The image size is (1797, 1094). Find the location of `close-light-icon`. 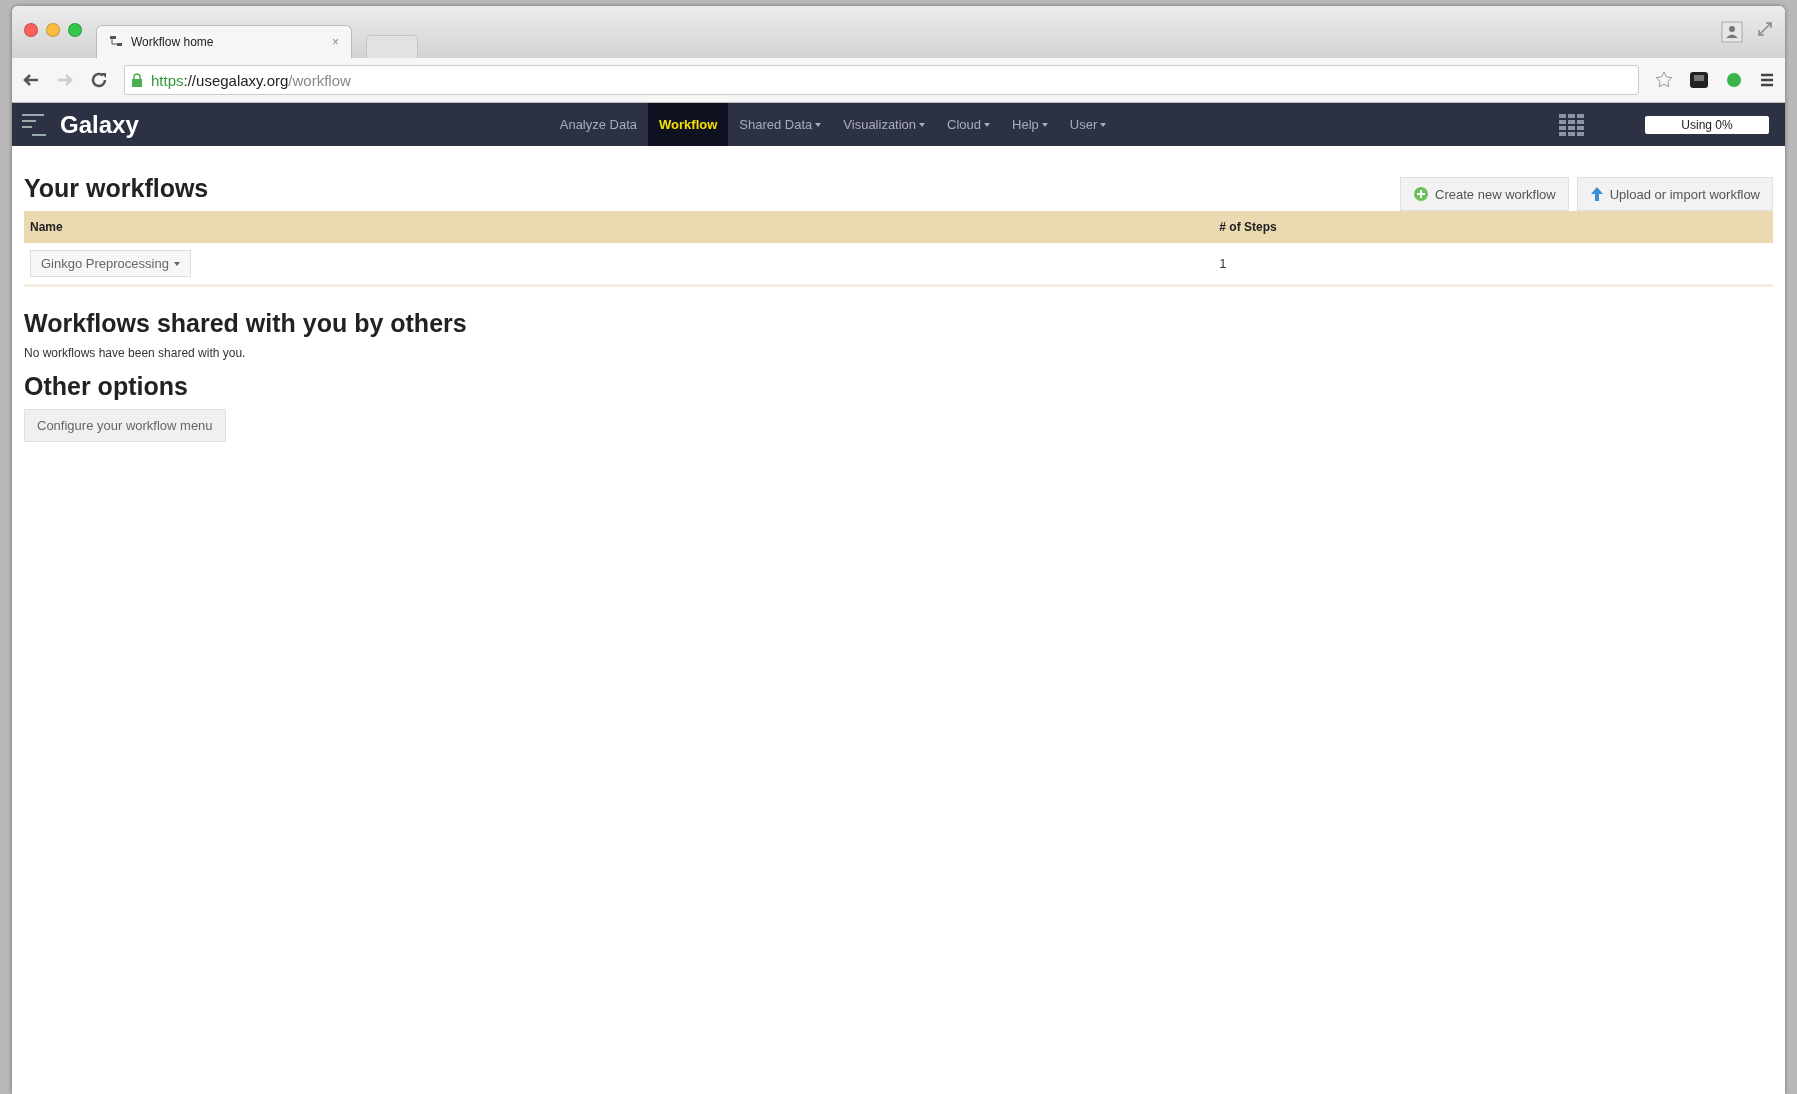

close-light-icon is located at coordinates (31, 30).